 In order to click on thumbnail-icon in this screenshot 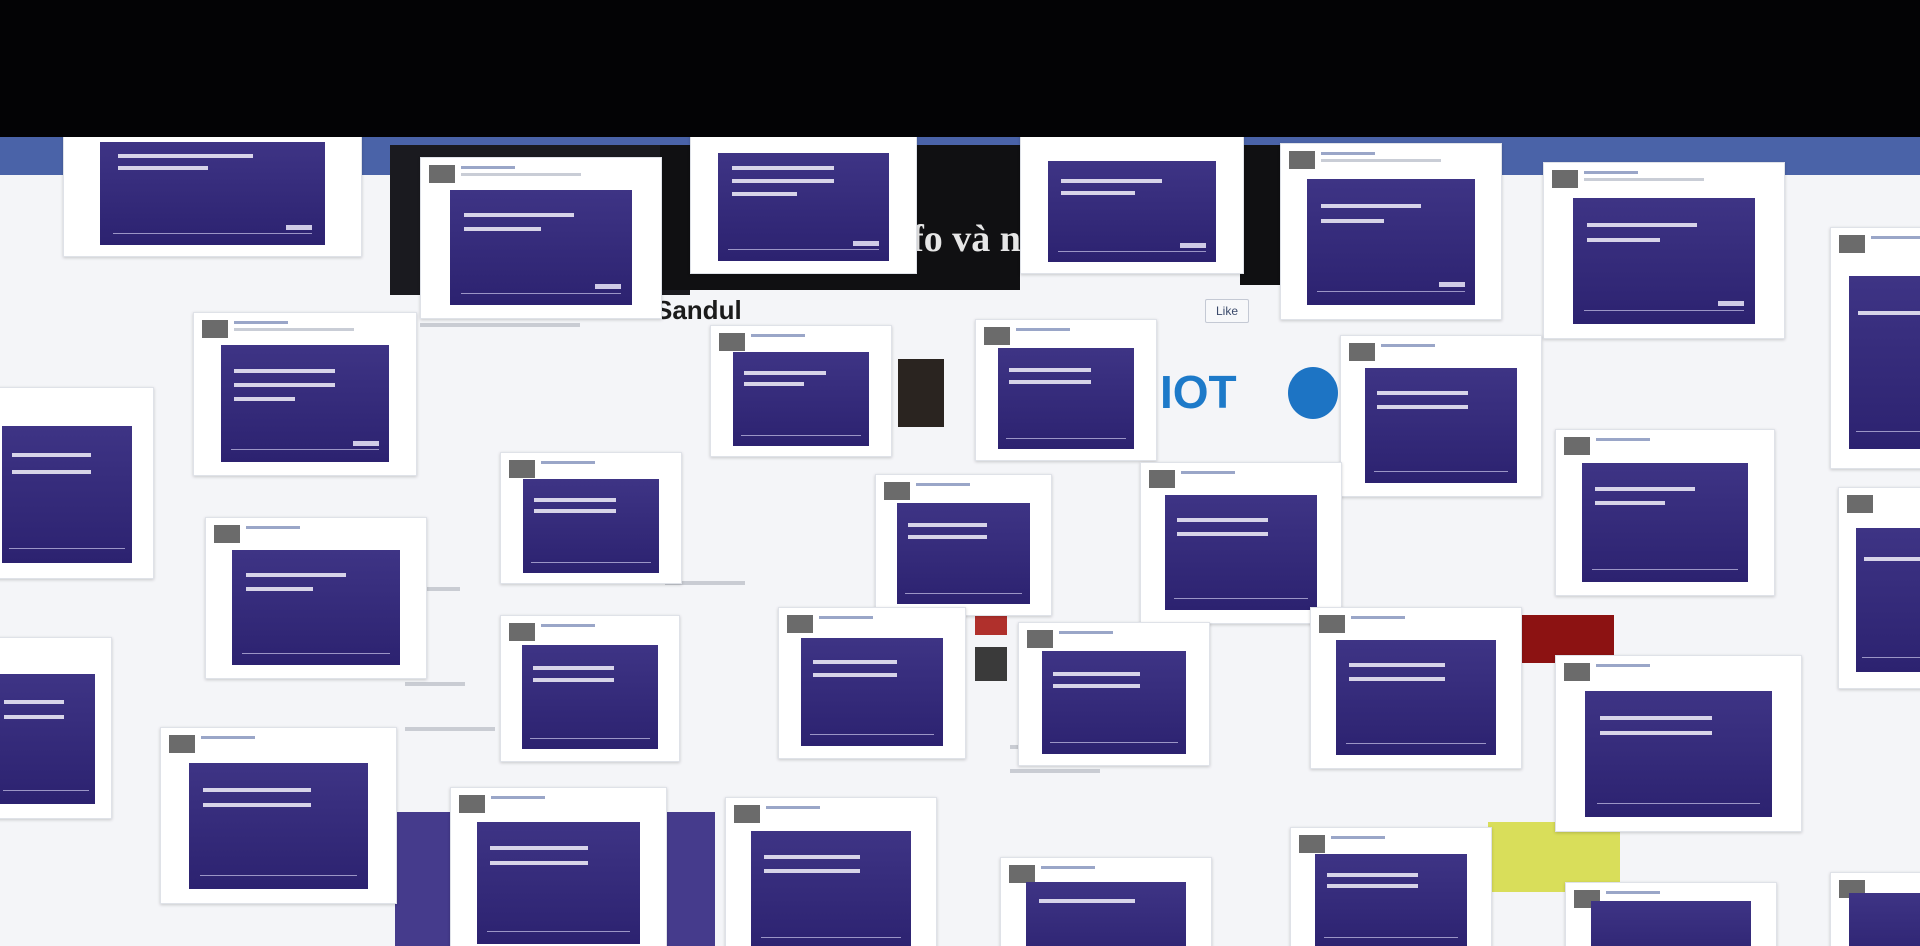, I will do `click(991, 664)`.